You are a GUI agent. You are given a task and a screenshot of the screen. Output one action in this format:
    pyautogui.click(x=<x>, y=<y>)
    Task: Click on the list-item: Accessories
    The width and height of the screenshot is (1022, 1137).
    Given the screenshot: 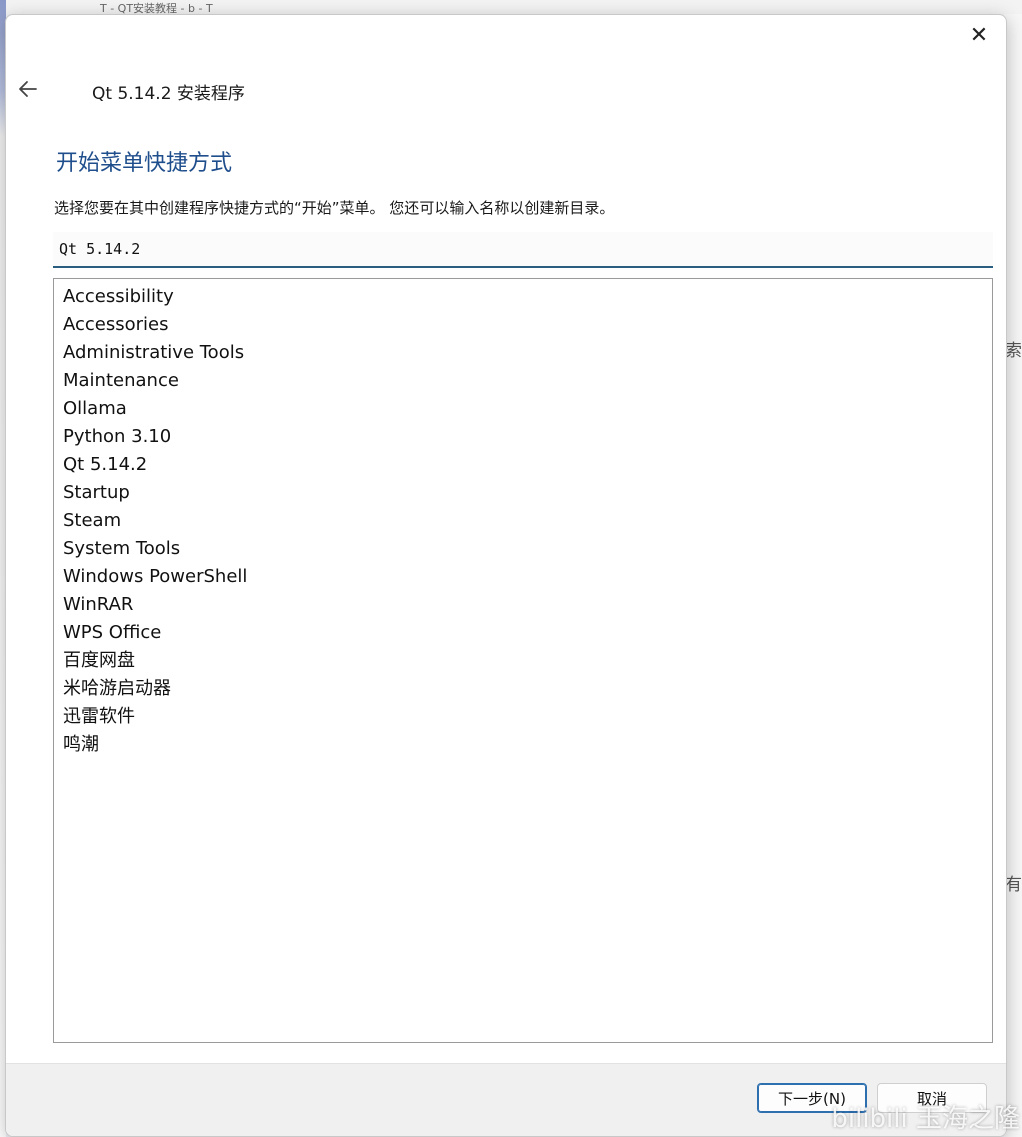 What is the action you would take?
    pyautogui.click(x=523, y=325)
    